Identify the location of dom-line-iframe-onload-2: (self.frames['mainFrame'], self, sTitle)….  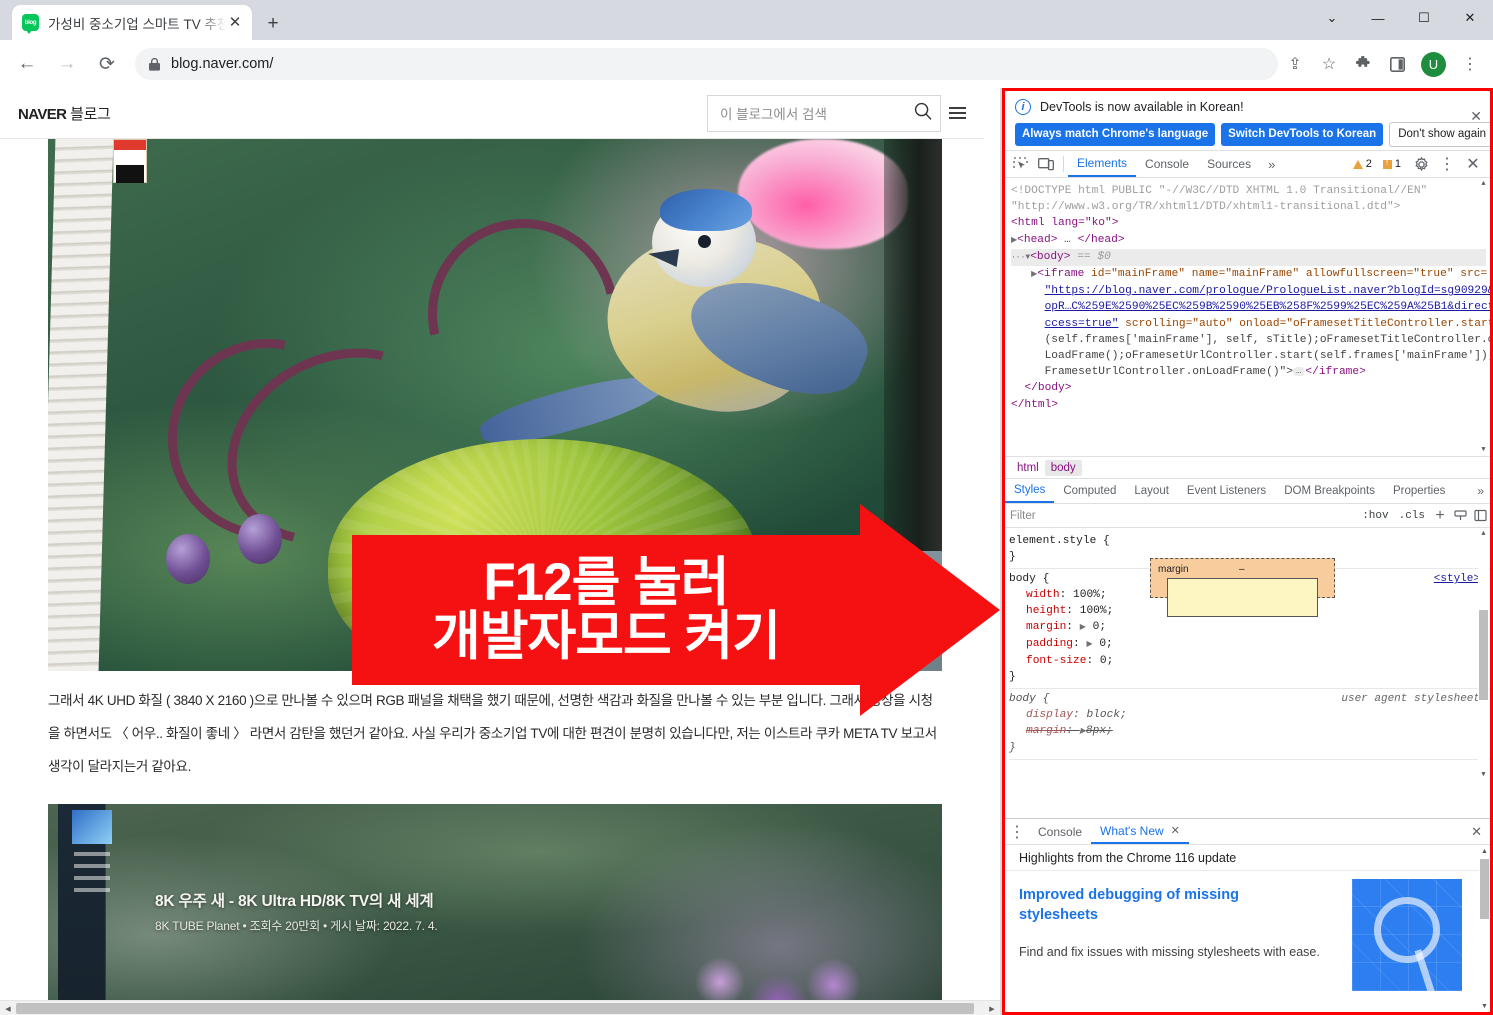
(1250, 340).